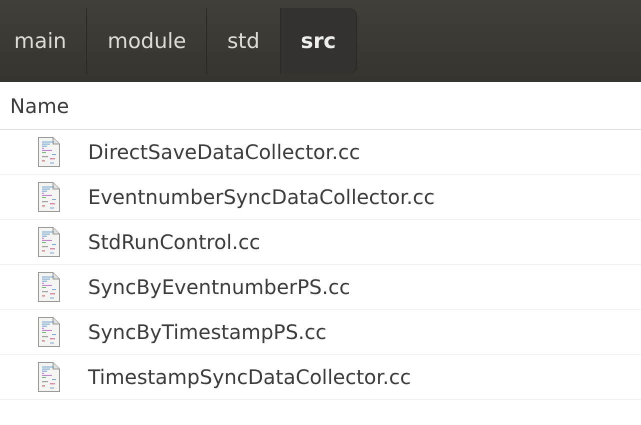 Image resolution: width=641 pixels, height=425 pixels. Describe the element at coordinates (40, 106) in the screenshot. I see `column-header: Name` at that location.